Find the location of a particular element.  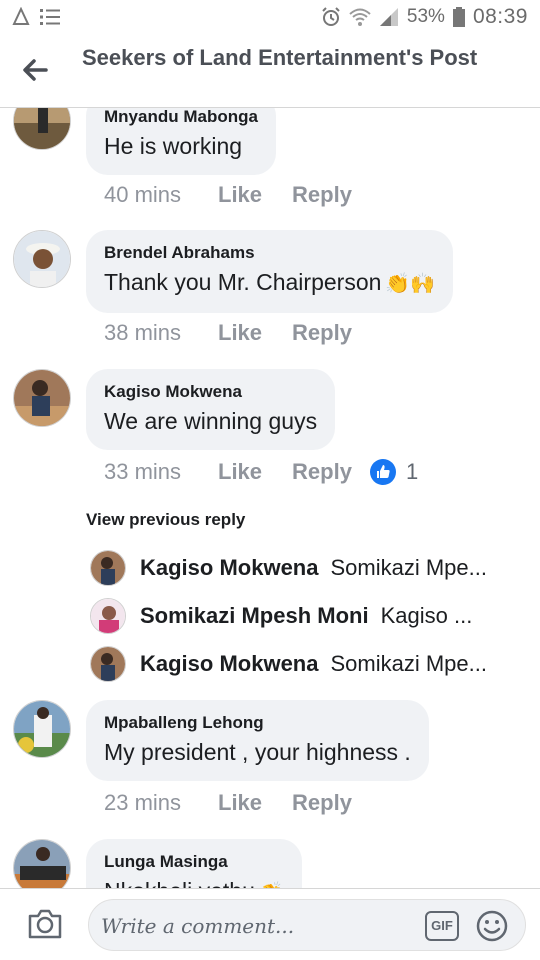

comment-time: 33 mins is located at coordinates (143, 471).